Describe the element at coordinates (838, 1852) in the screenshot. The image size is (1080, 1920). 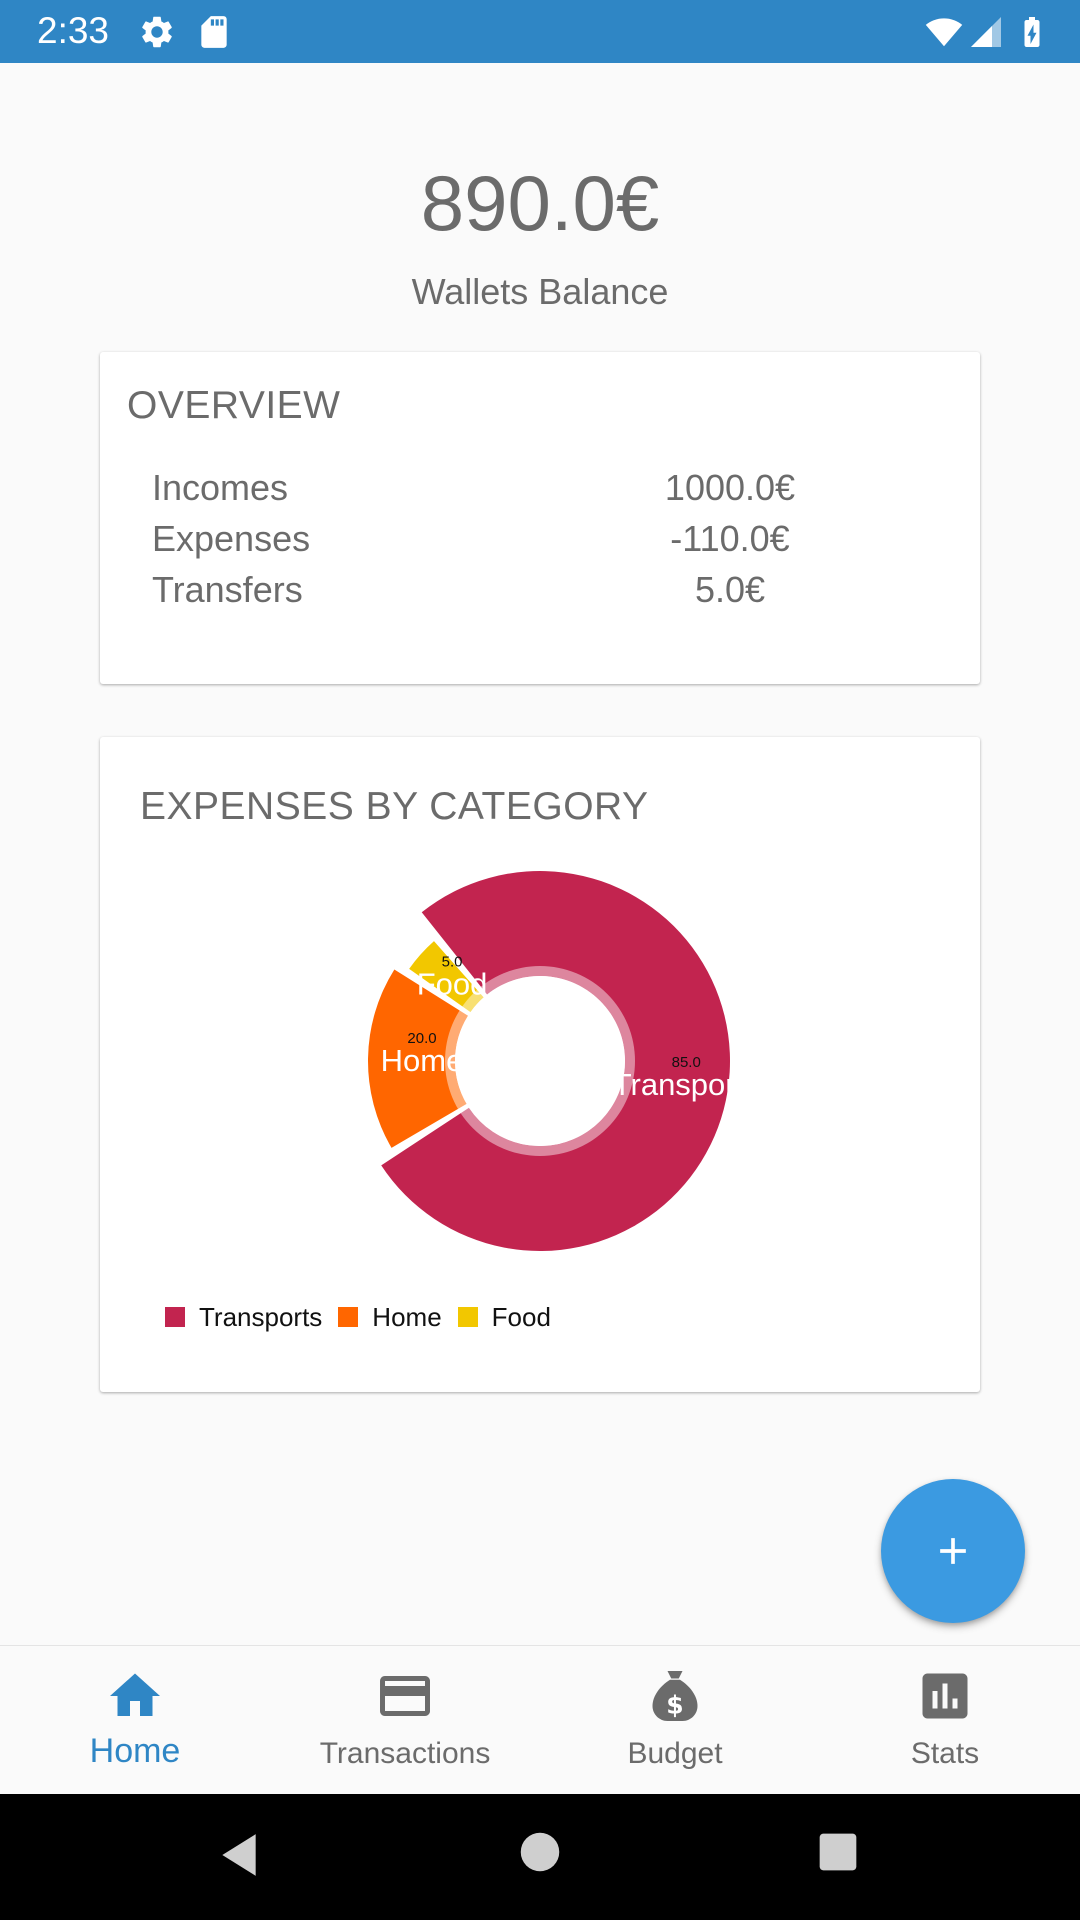
I see `recents-icon` at that location.